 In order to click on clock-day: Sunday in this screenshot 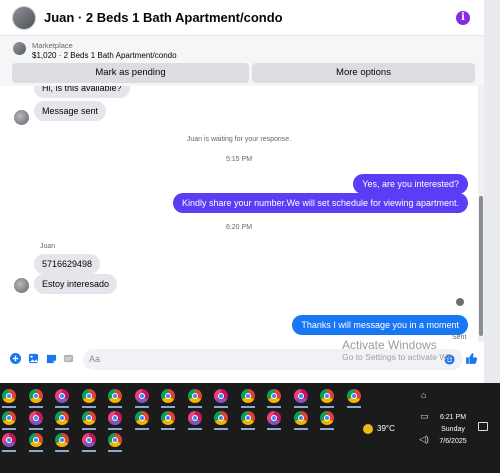, I will do `click(453, 429)`.